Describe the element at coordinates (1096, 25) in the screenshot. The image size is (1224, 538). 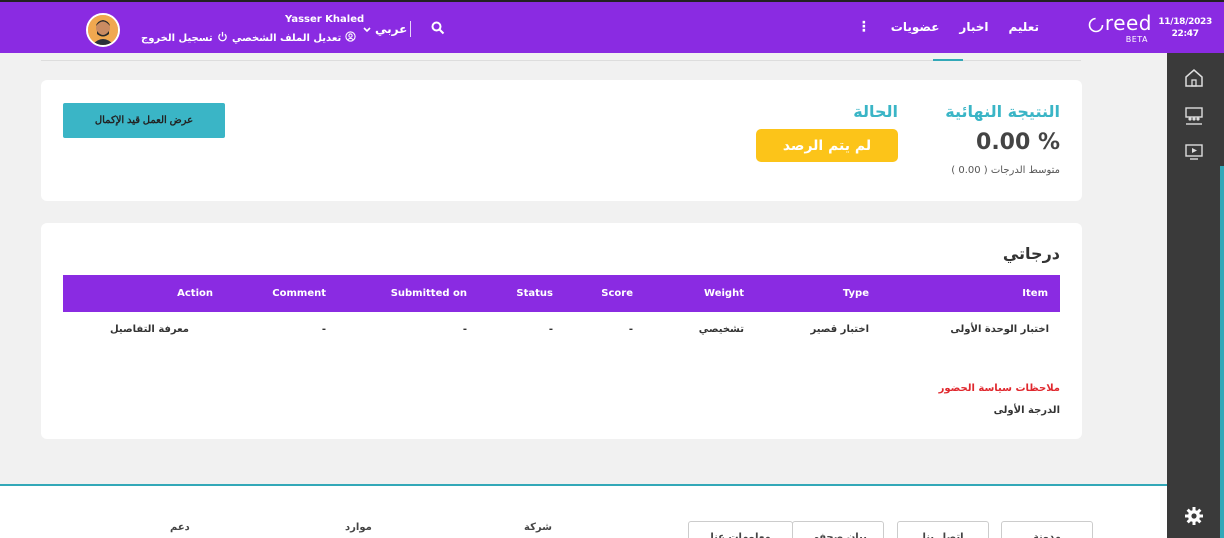
I see `logo-o-icon` at that location.